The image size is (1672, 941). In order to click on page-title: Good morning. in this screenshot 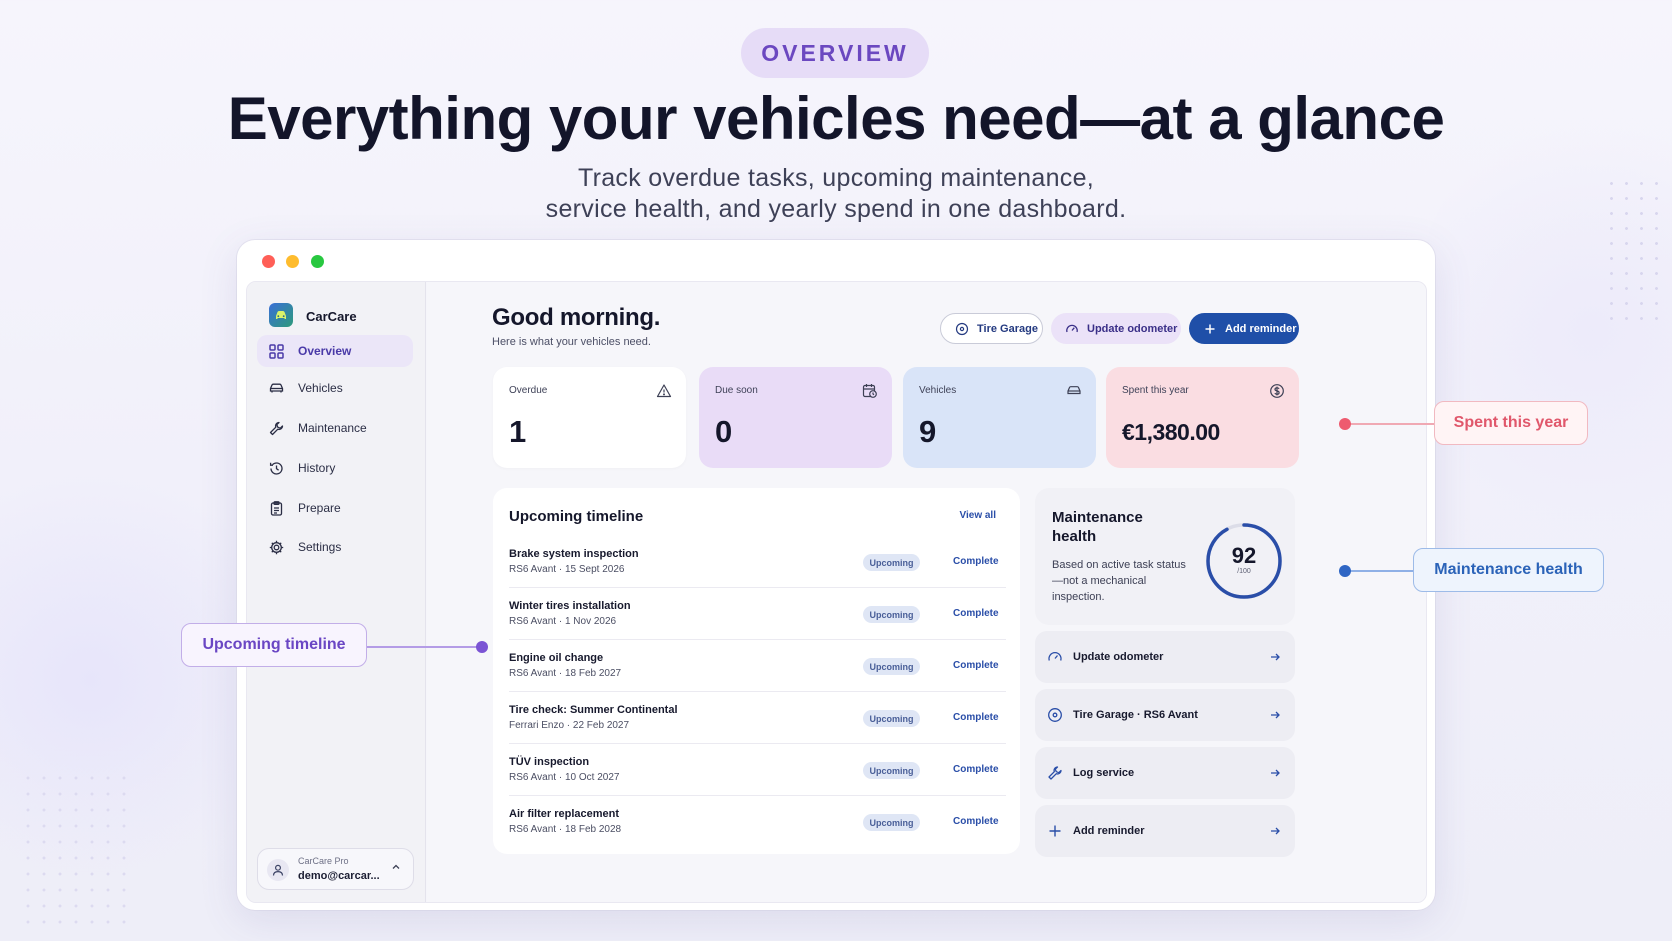, I will do `click(576, 317)`.